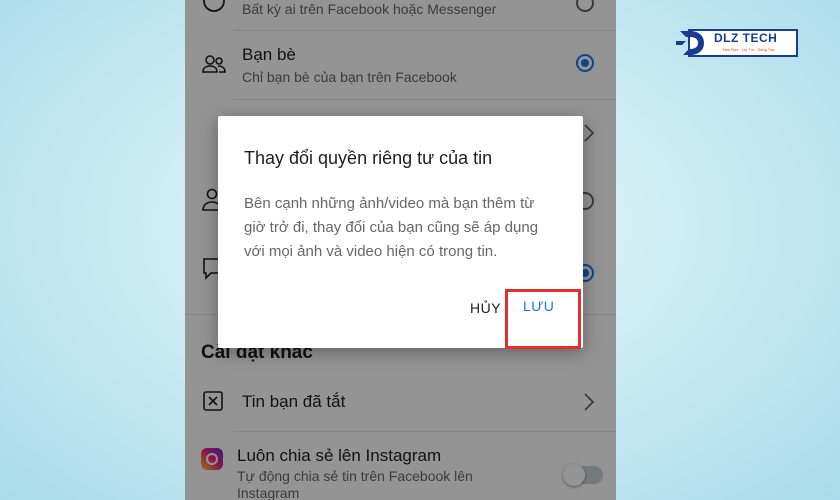  What do you see at coordinates (690, 43) in the screenshot?
I see `logo-d-icon` at bounding box center [690, 43].